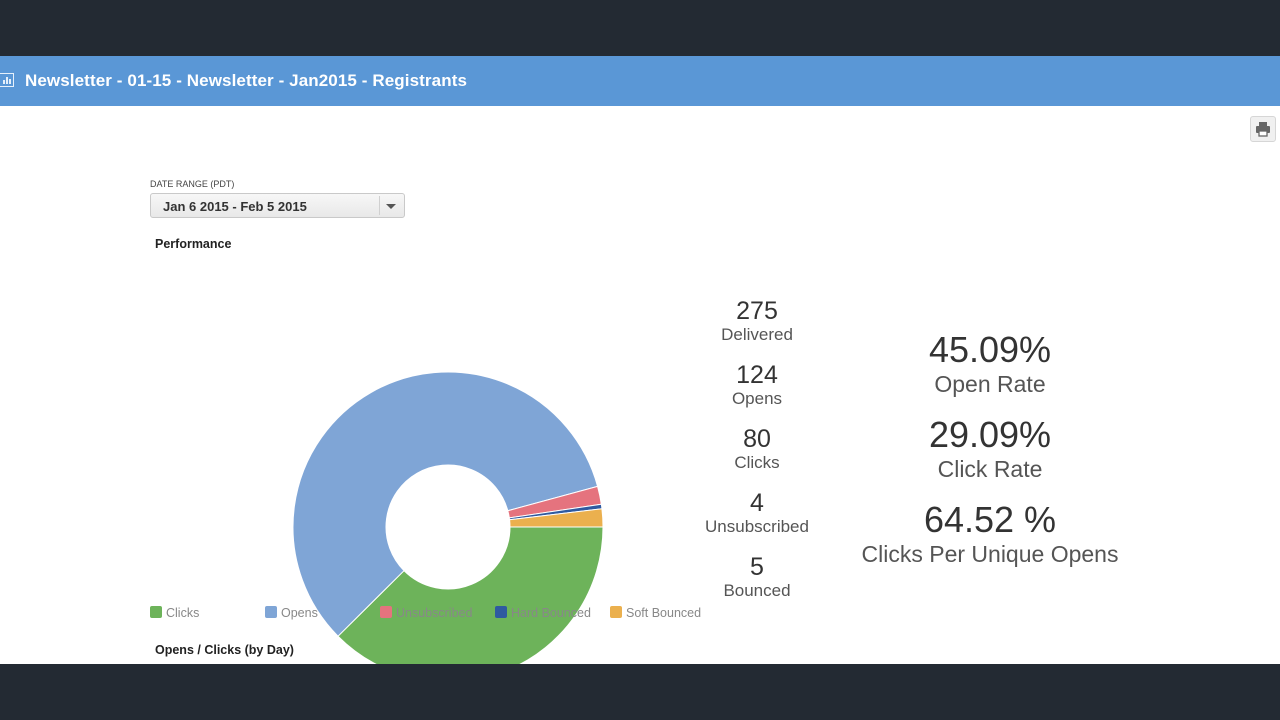 This screenshot has width=1280, height=720. I want to click on rate-label: Clicks Per Unique Opens, so click(990, 554).